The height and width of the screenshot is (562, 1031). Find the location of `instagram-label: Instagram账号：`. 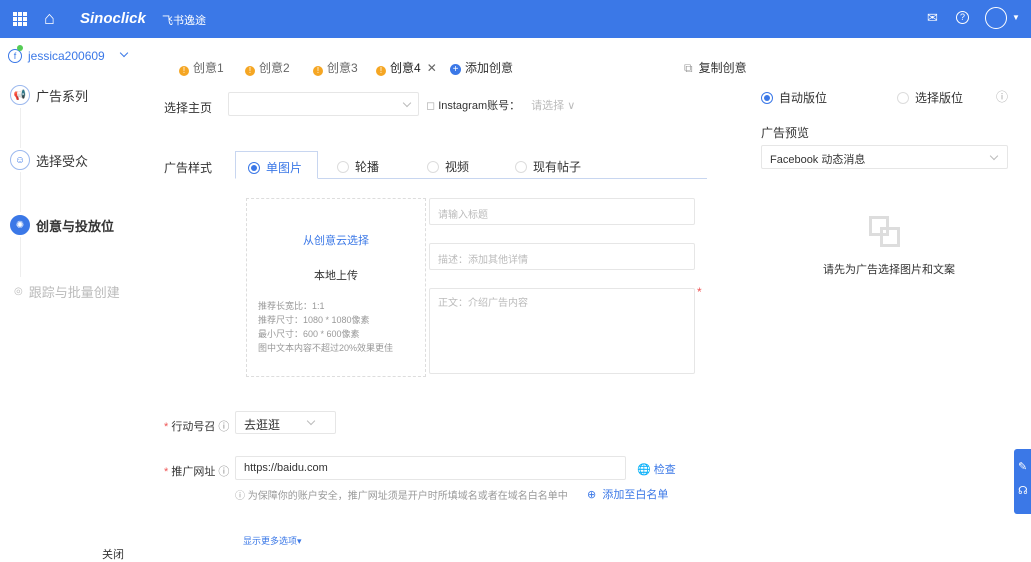

instagram-label: Instagram账号： is located at coordinates (479, 106).